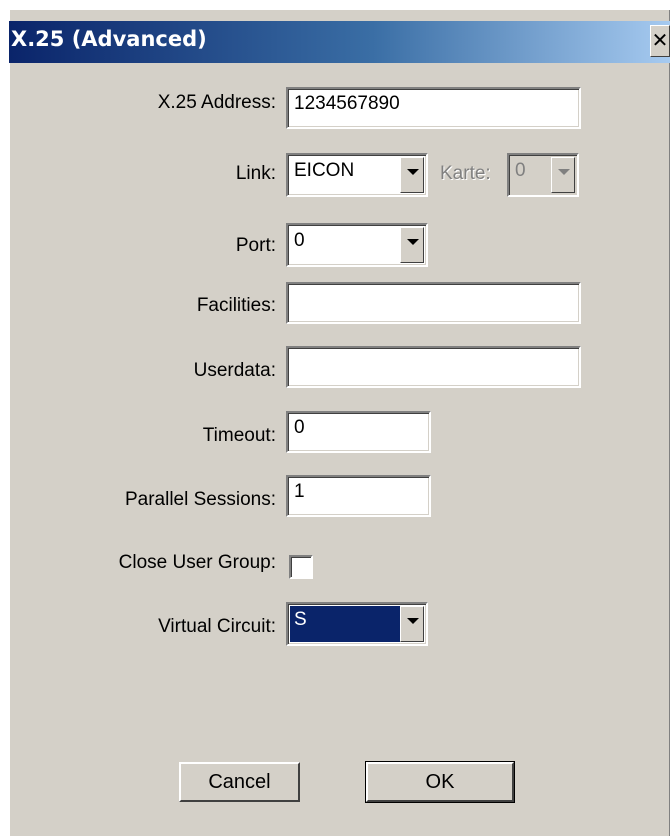  What do you see at coordinates (236, 305) in the screenshot?
I see `facilities-label: Facilities:` at bounding box center [236, 305].